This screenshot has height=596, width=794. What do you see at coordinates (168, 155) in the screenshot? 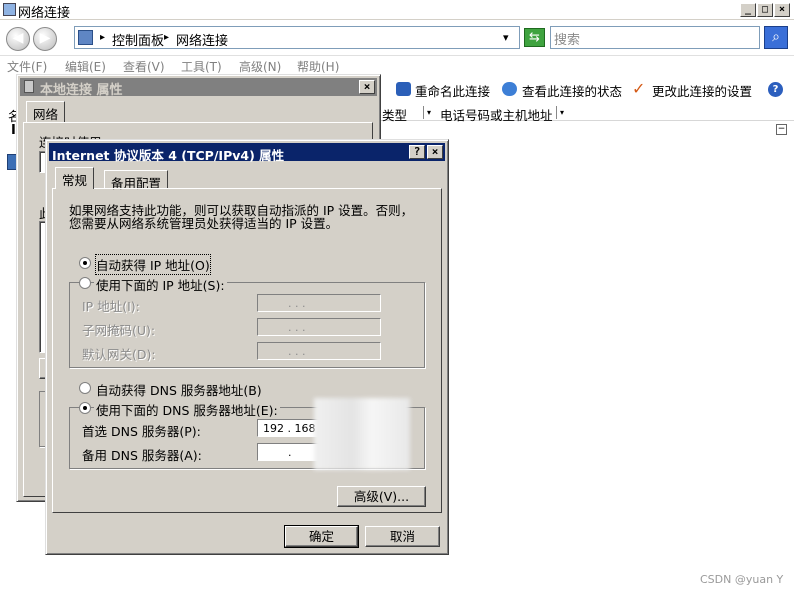
I see `ipv4-dialog-title: Internet 协议版本 4 (TCP/IPv4) 属性` at bounding box center [168, 155].